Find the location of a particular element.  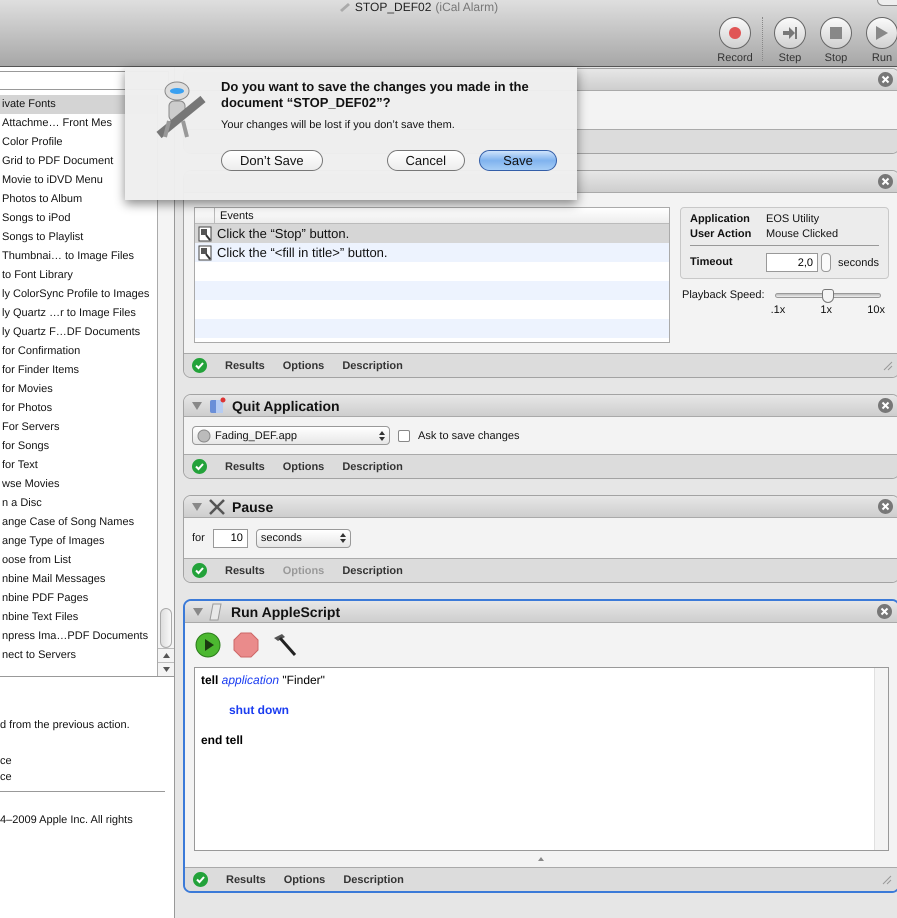

slider-label: Playback Speed: is located at coordinates (723, 296).